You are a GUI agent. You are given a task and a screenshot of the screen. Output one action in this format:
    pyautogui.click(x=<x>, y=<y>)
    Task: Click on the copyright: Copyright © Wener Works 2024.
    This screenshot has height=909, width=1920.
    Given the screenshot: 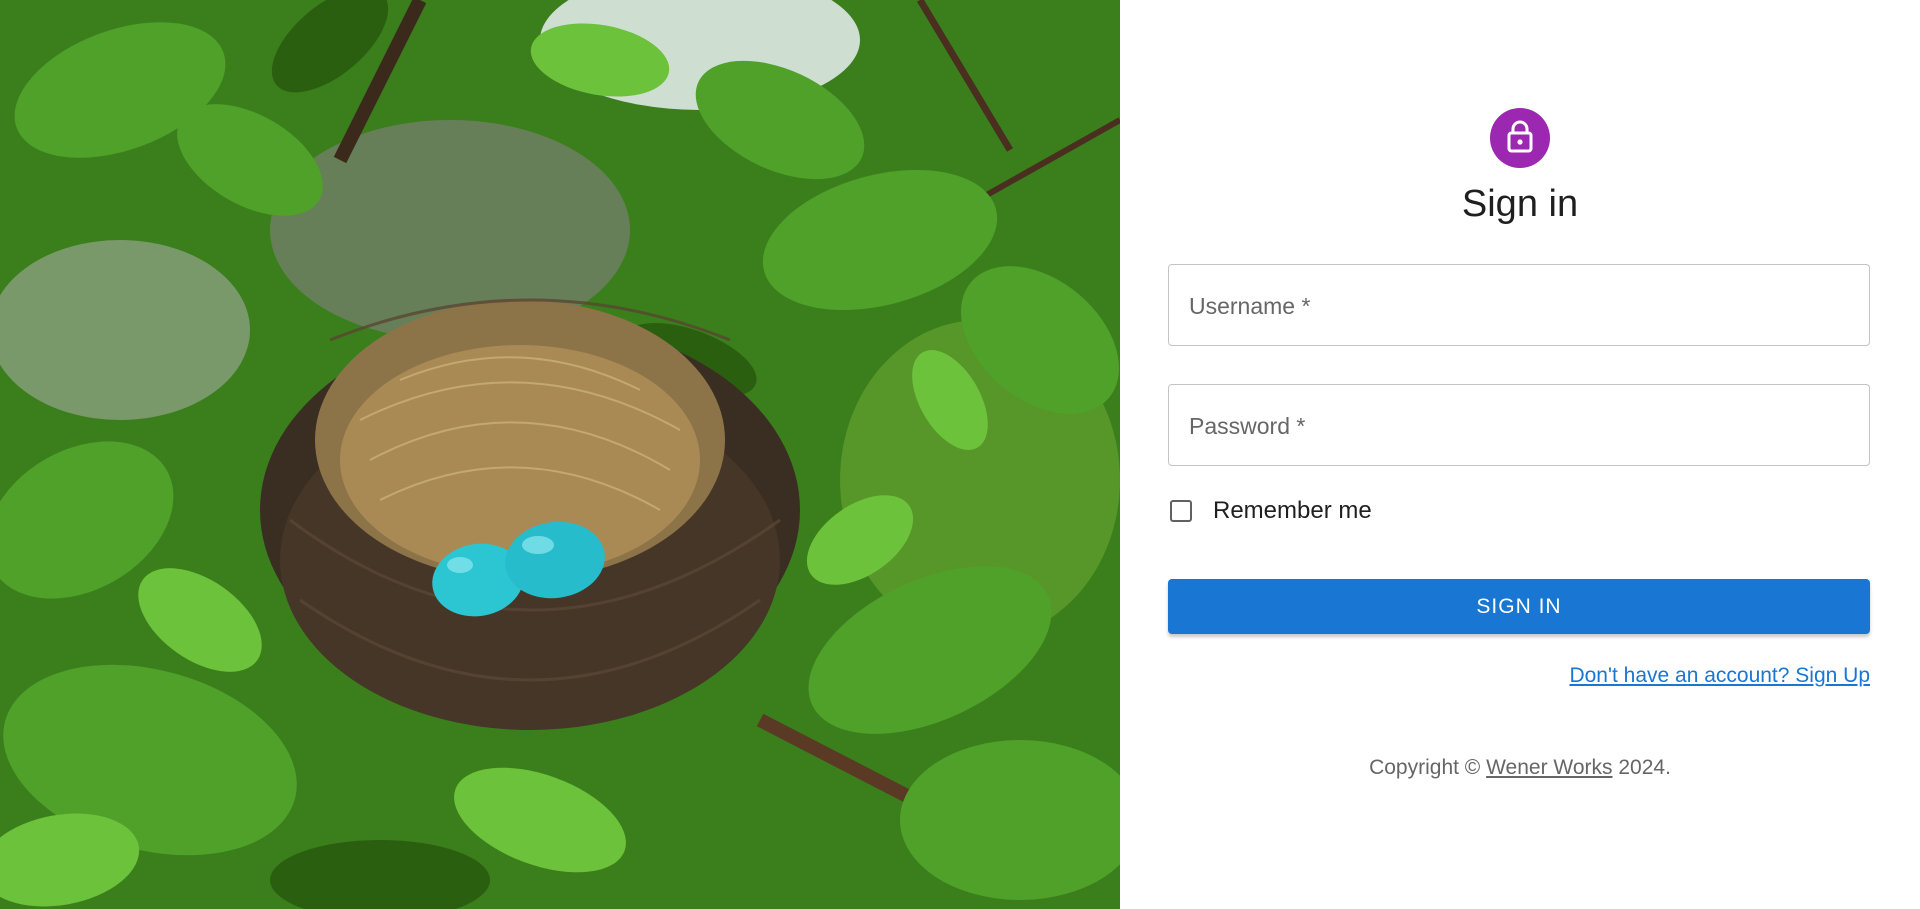 What is the action you would take?
    pyautogui.click(x=1520, y=768)
    